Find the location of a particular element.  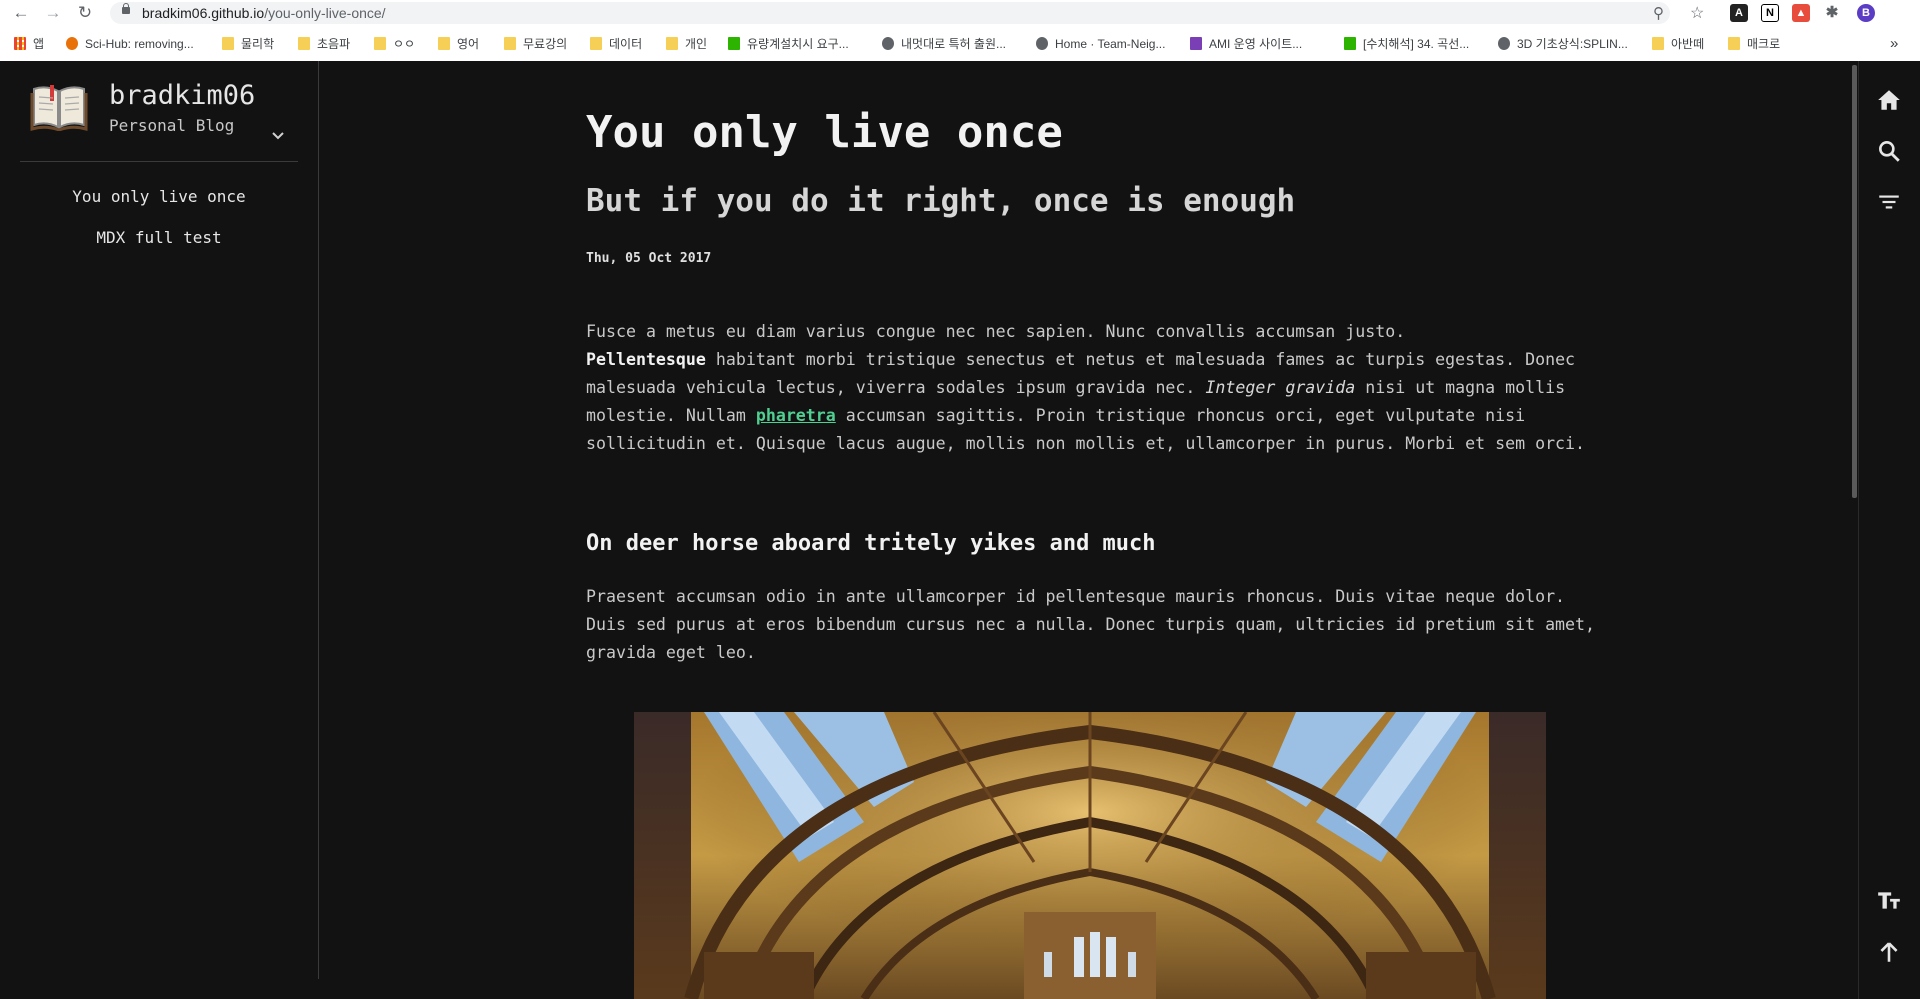

font-size-icon is located at coordinates (1889, 900).